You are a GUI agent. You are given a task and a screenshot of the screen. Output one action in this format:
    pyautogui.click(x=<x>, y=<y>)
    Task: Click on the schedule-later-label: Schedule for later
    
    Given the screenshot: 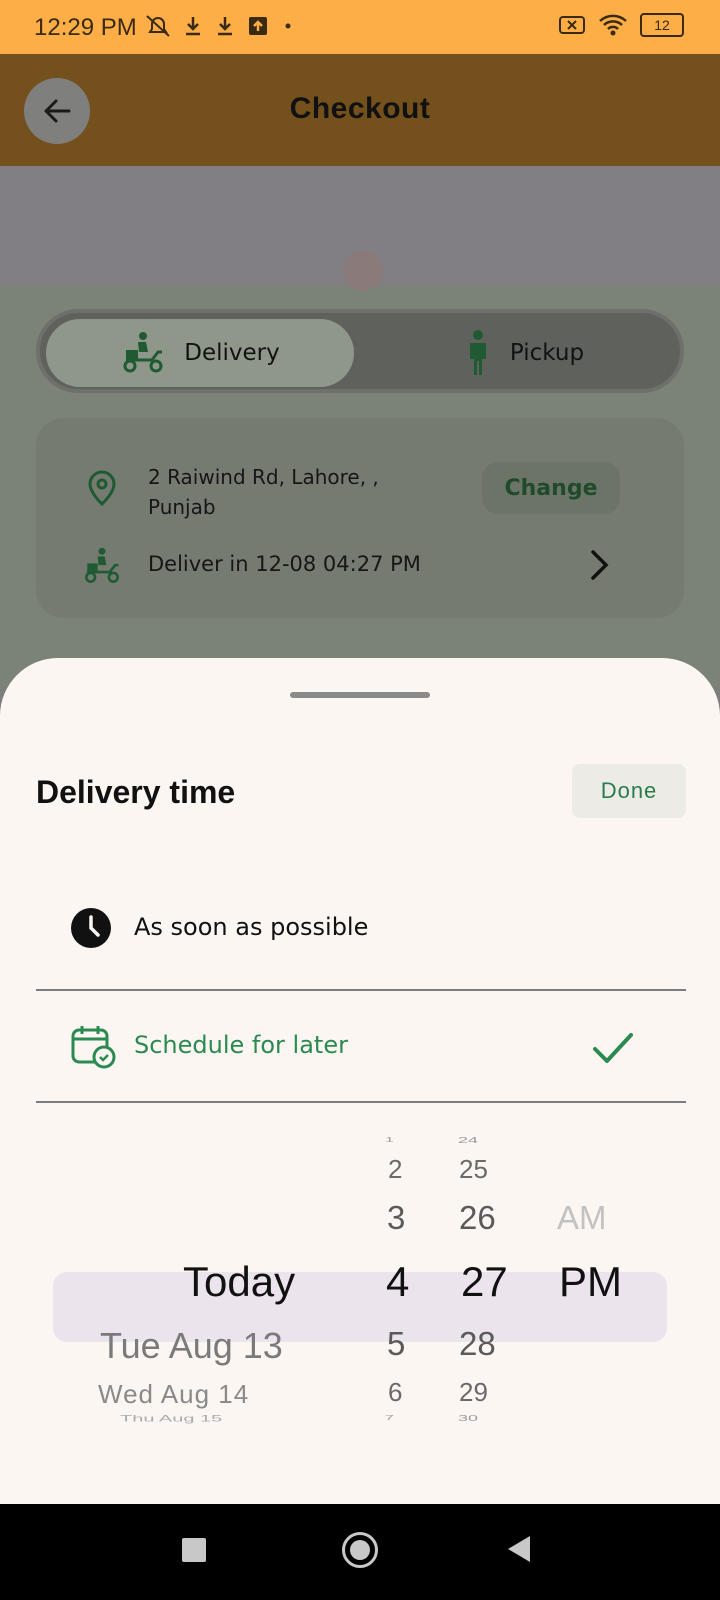 What is the action you would take?
    pyautogui.click(x=241, y=1045)
    